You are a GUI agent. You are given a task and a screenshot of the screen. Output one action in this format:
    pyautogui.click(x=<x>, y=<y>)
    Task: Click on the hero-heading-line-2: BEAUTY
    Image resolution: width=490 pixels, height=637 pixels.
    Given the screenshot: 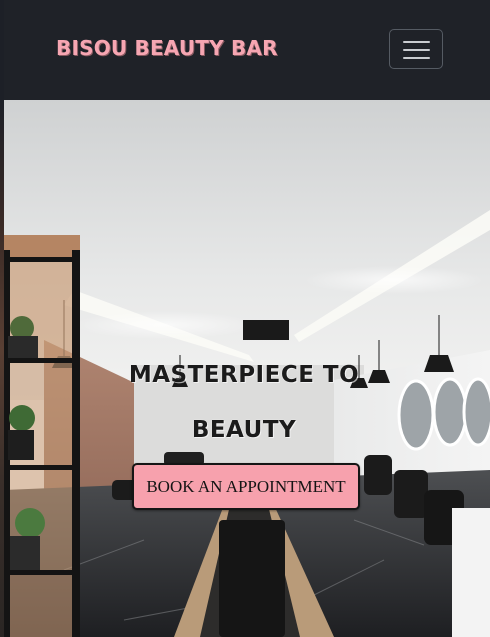 What is the action you would take?
    pyautogui.click(x=244, y=430)
    